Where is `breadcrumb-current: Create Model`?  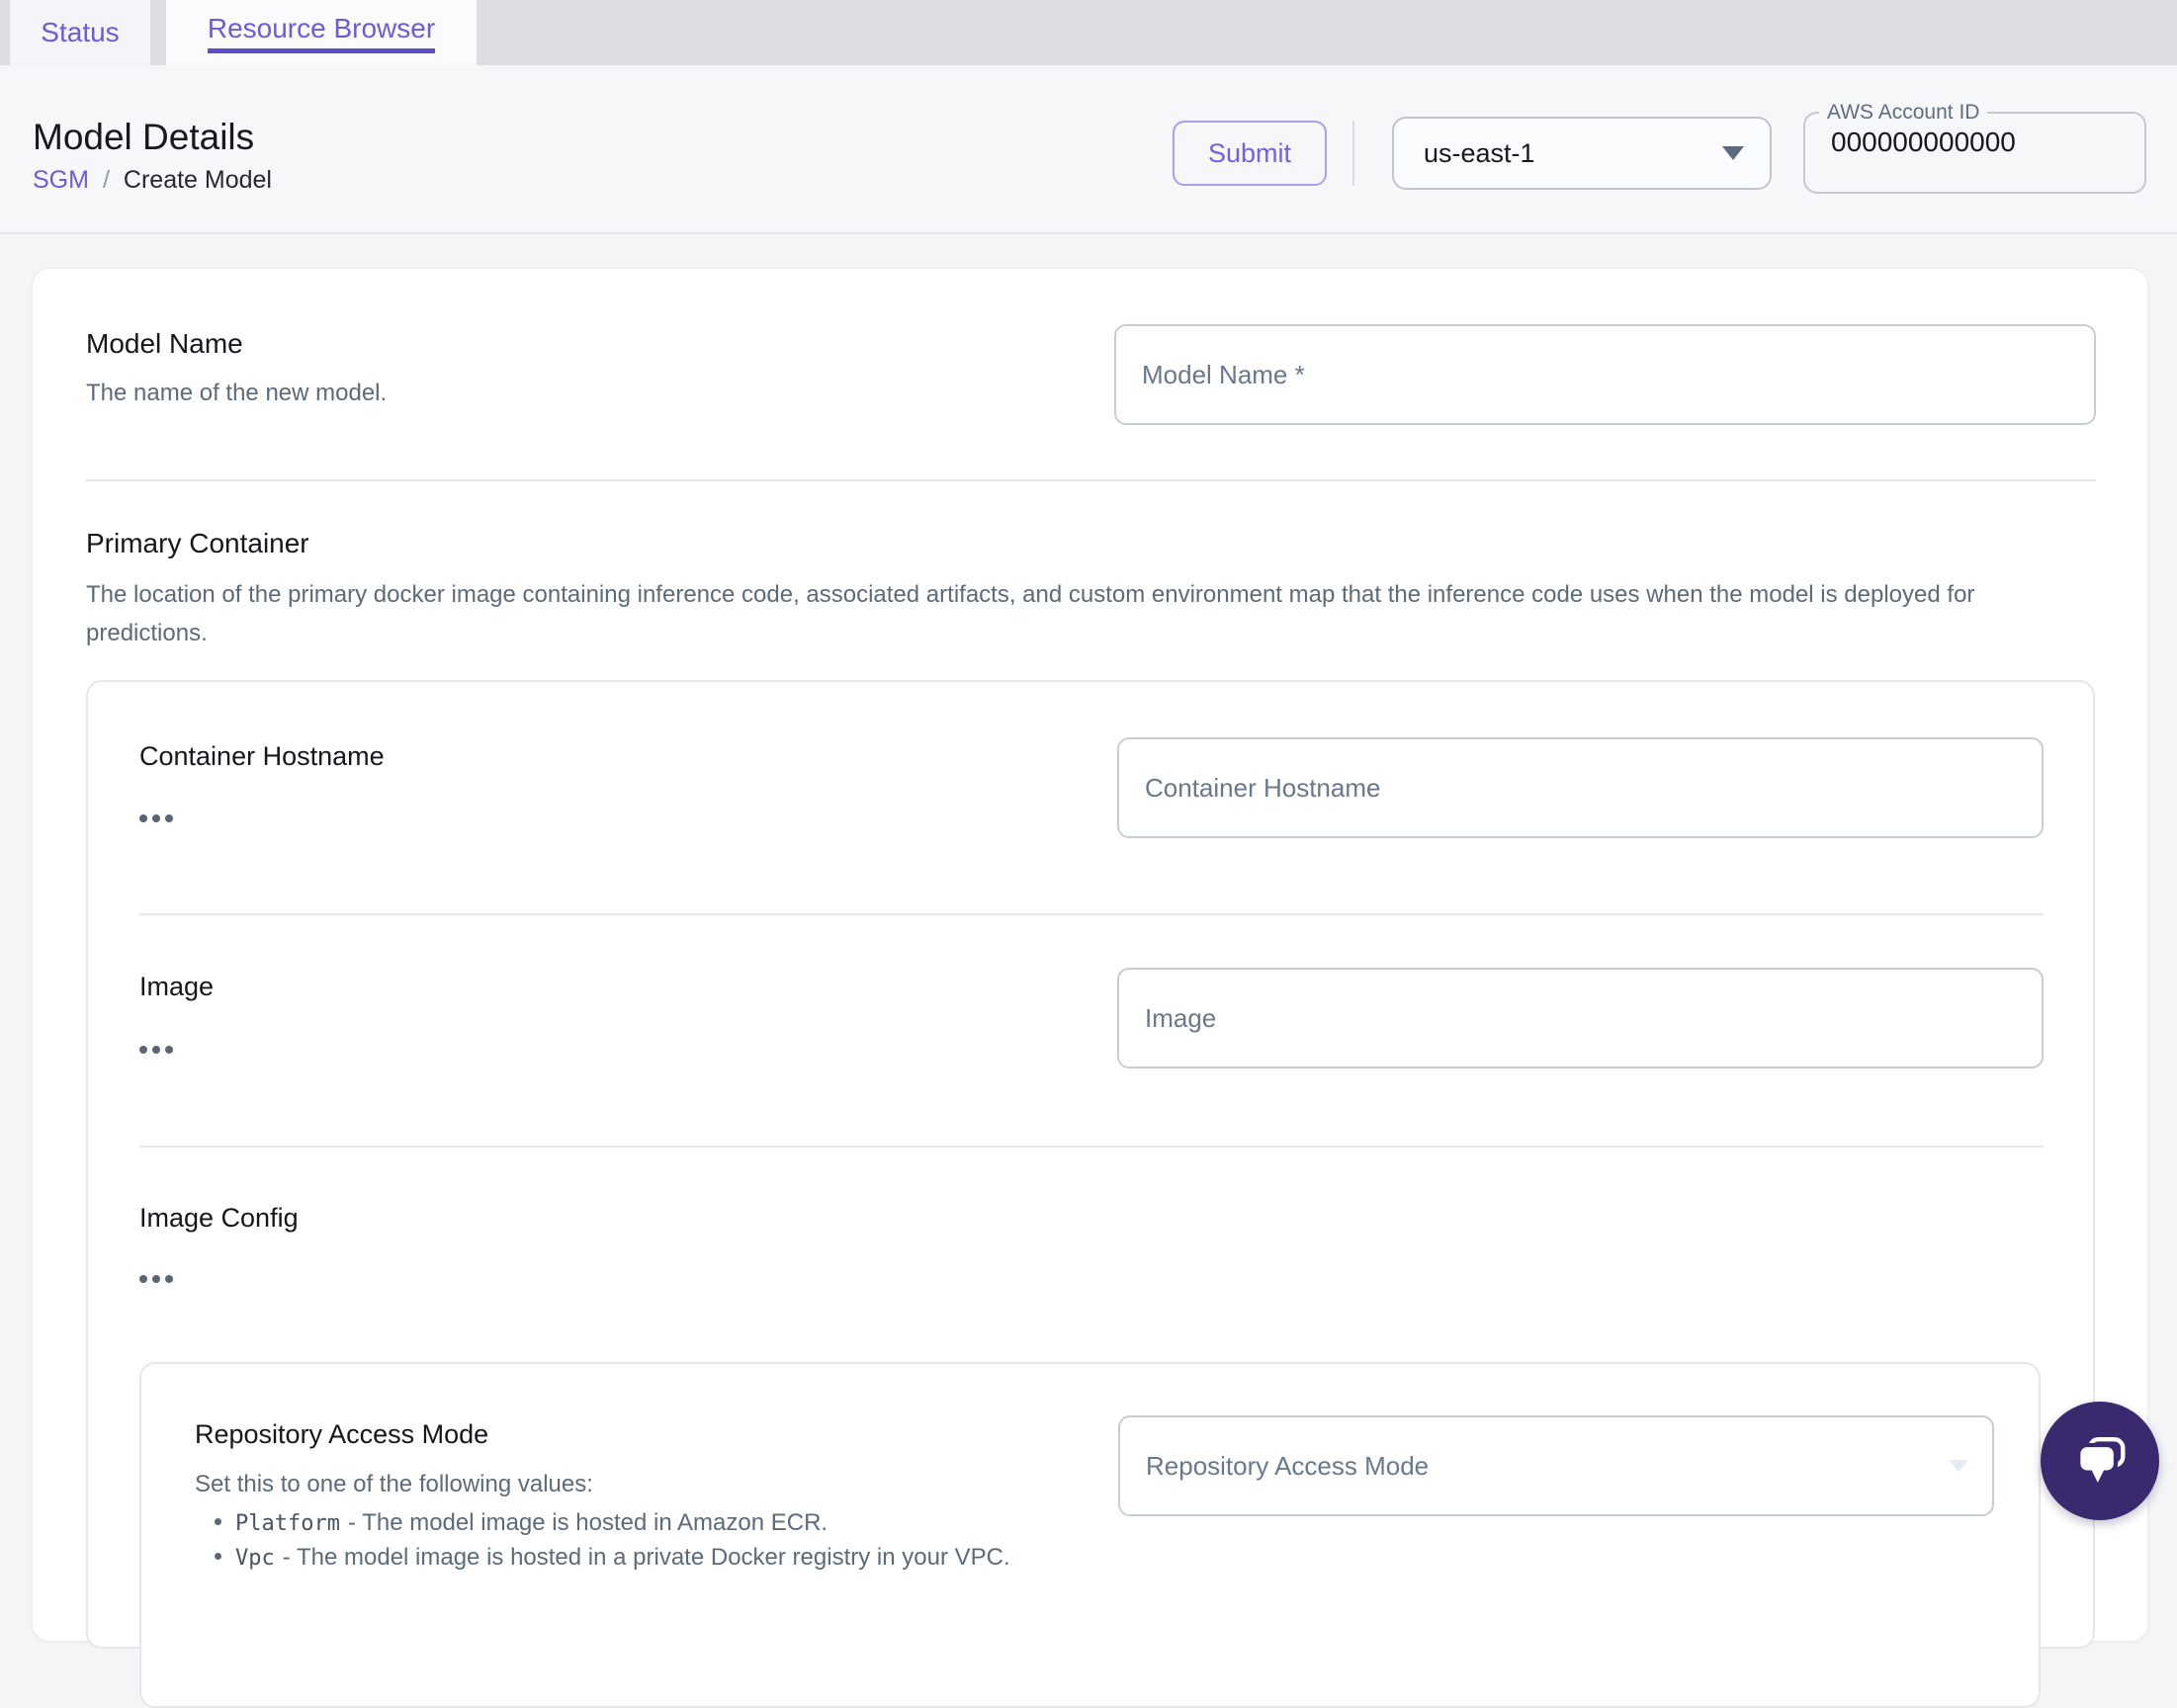 breadcrumb-current: Create Model is located at coordinates (198, 180).